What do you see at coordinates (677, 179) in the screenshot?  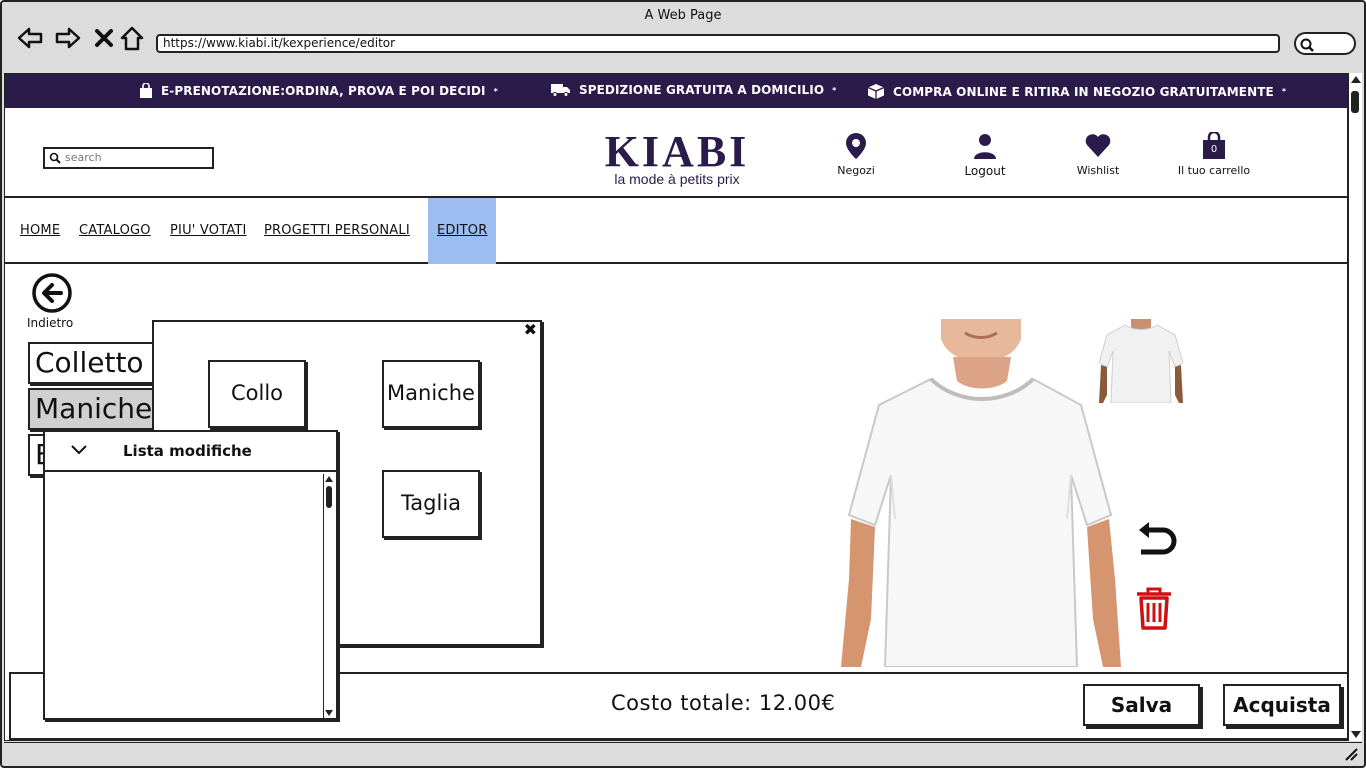 I see `logo-tagline: la mode à petits prix` at bounding box center [677, 179].